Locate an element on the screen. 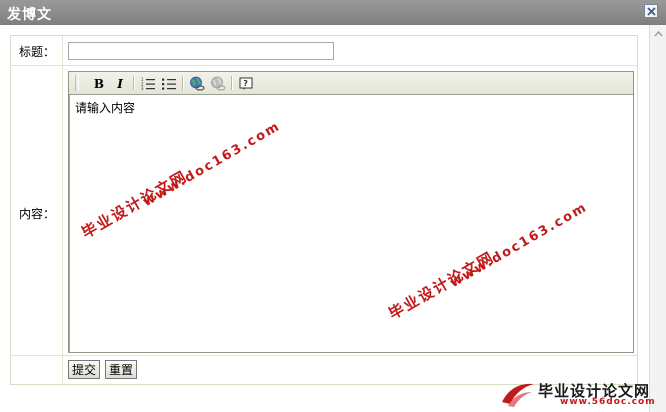 The height and width of the screenshot is (412, 666). vertical-scrollbar is located at coordinates (657, 218).